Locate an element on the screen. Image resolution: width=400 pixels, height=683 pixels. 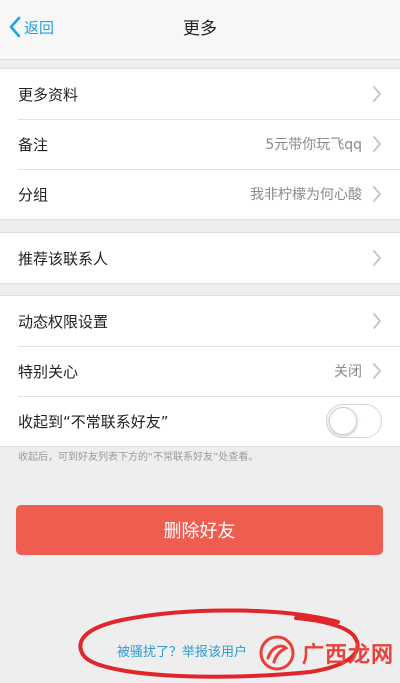
row-label: 收起到“不常联系好友” is located at coordinates (93, 421).